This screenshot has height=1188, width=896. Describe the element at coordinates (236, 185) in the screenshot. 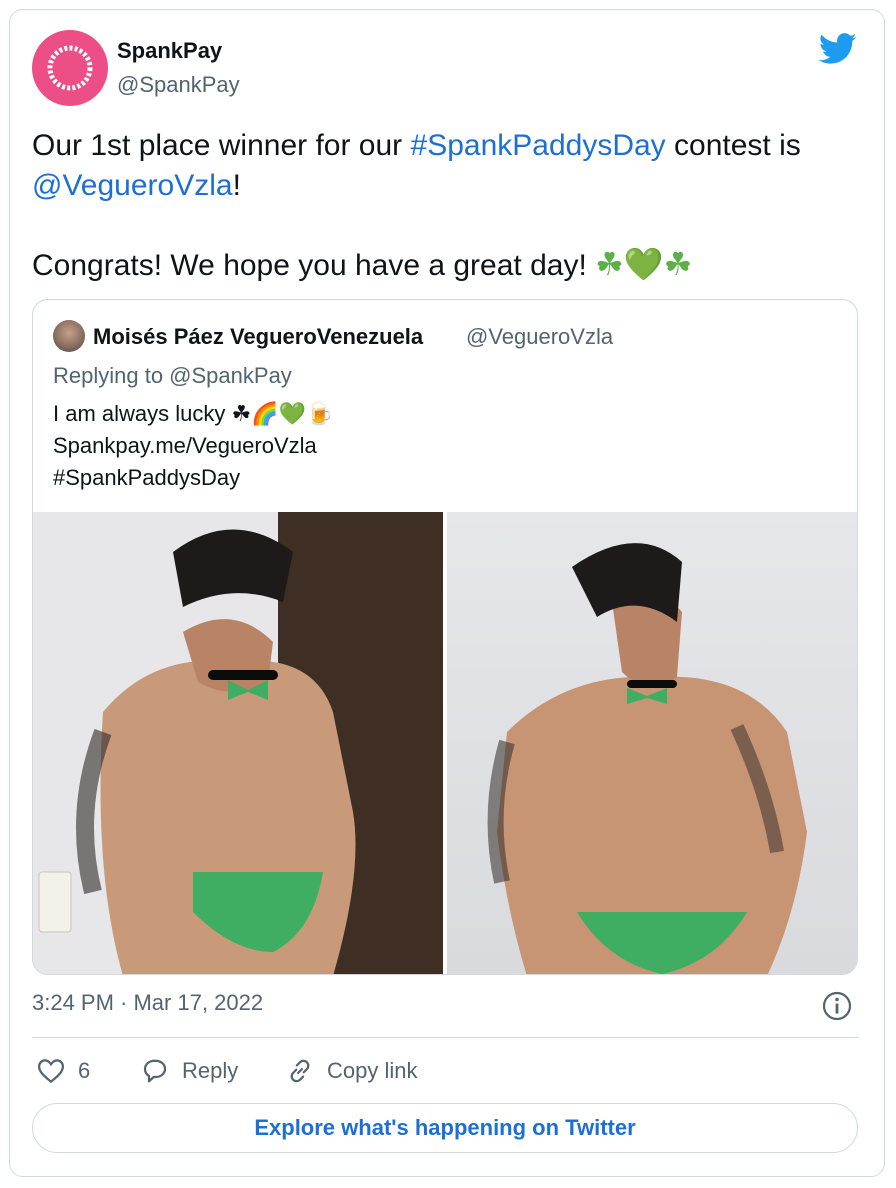

I see `tweet-text-post: !` at that location.